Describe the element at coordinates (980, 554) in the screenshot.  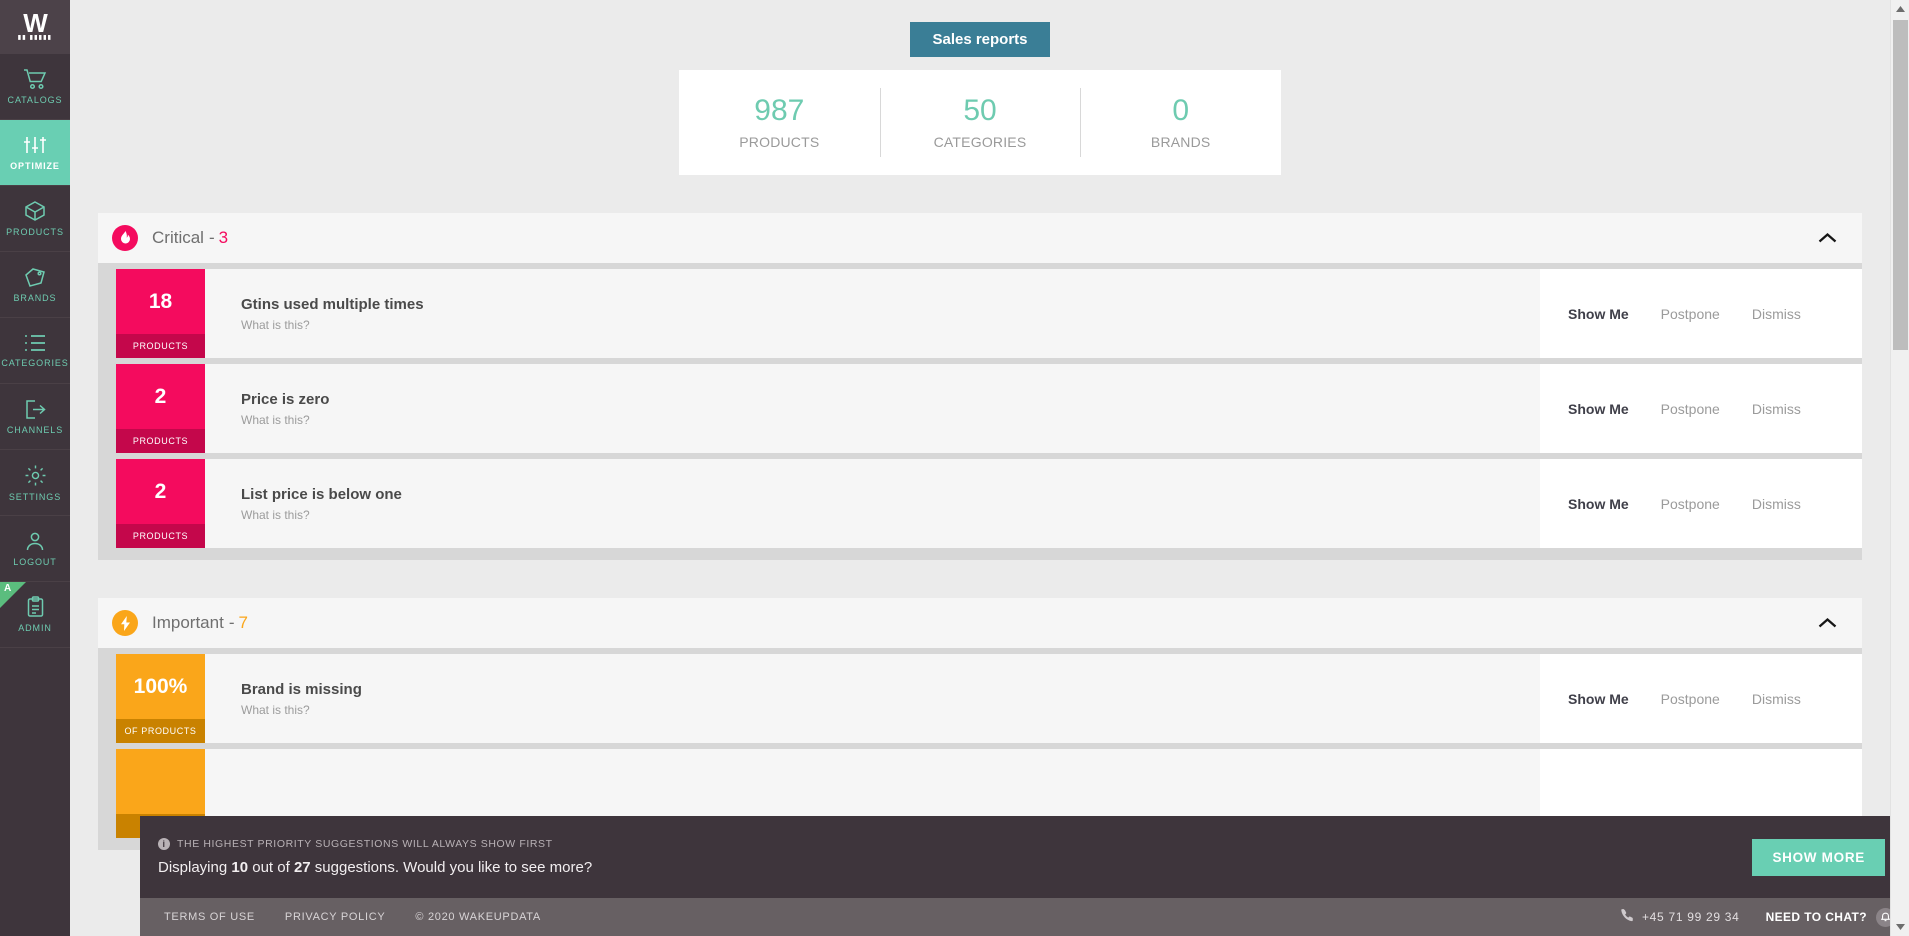
I see `section-bottom-pad` at that location.